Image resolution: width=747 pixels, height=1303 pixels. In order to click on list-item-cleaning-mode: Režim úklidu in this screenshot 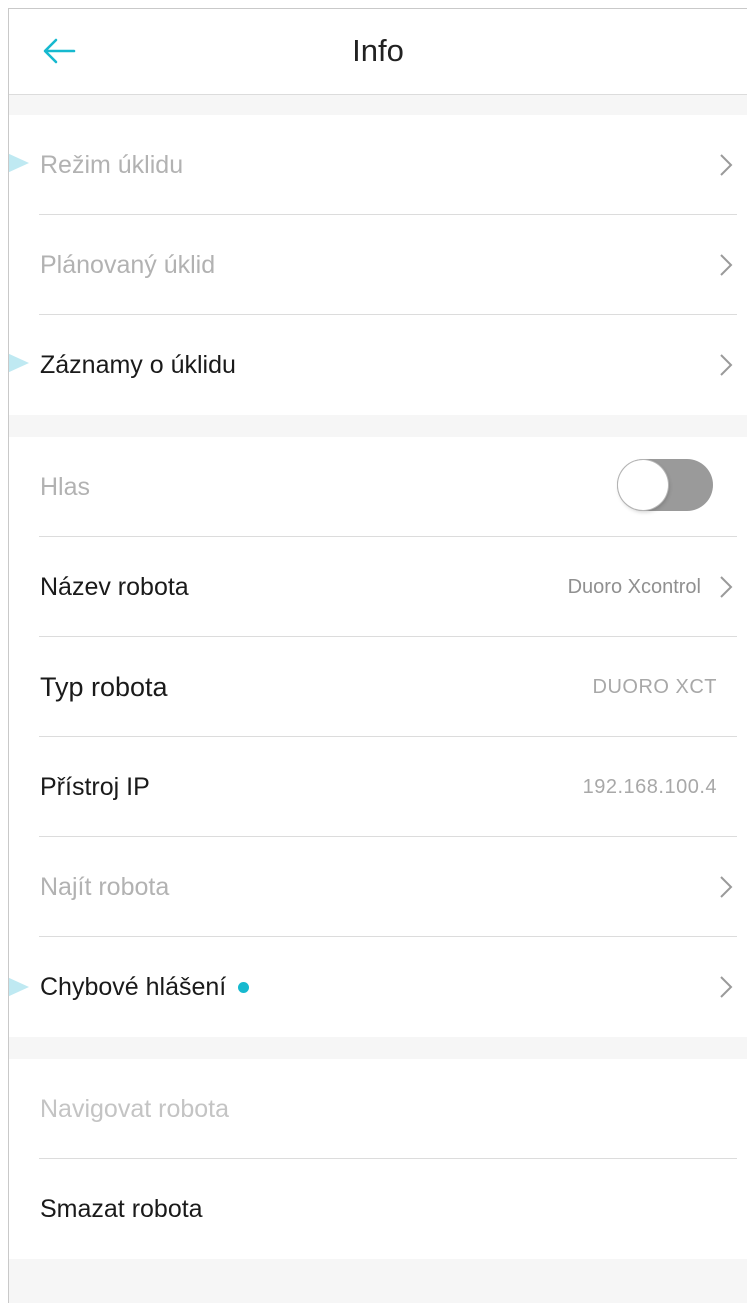, I will do `click(378, 165)`.